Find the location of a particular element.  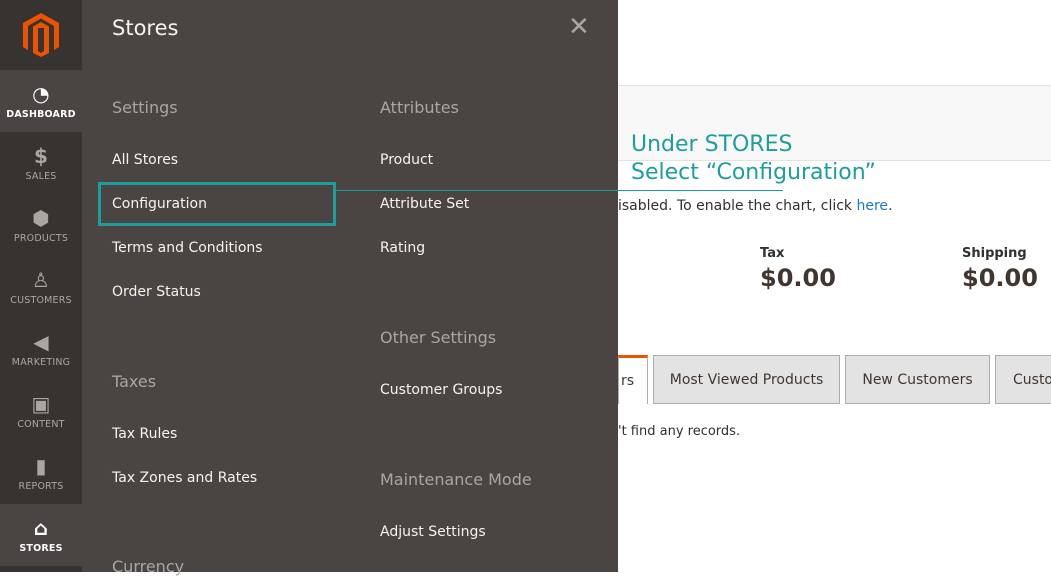

section-maintenance: Maintenance Mode is located at coordinates (456, 479).